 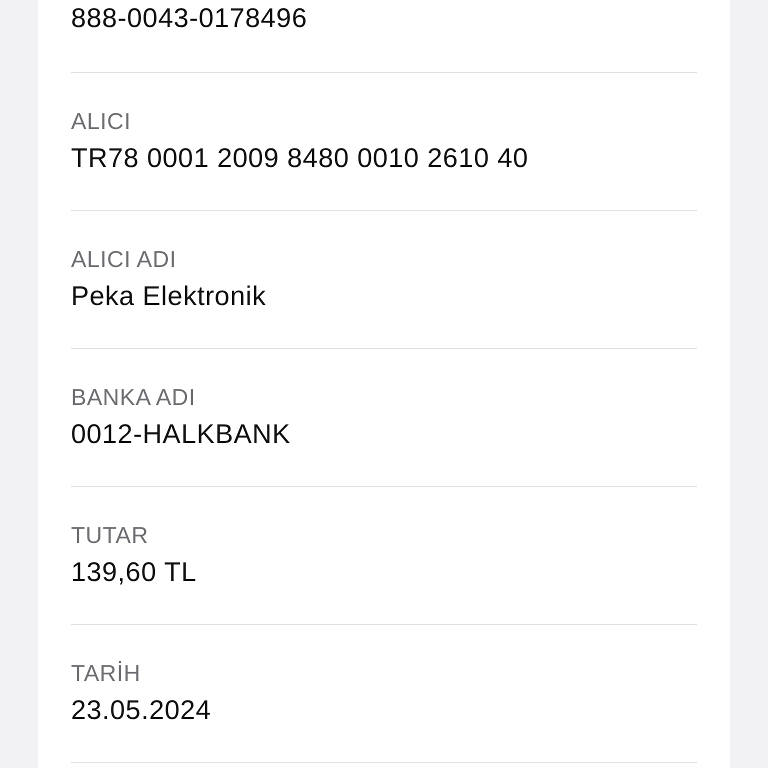 I want to click on field-label: TARİH, so click(x=106, y=673).